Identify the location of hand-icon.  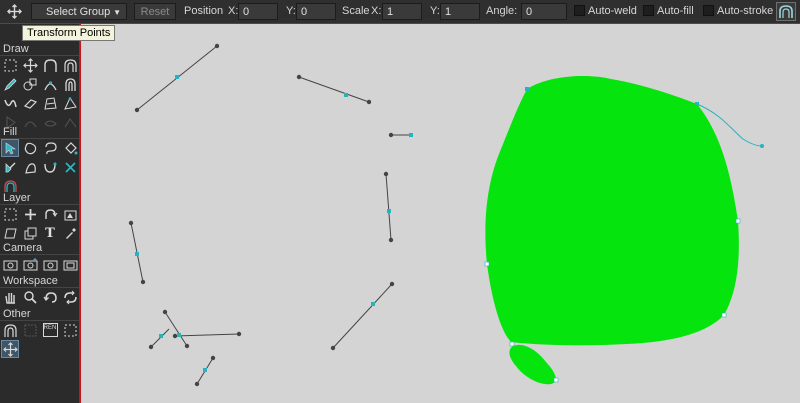
(9, 298).